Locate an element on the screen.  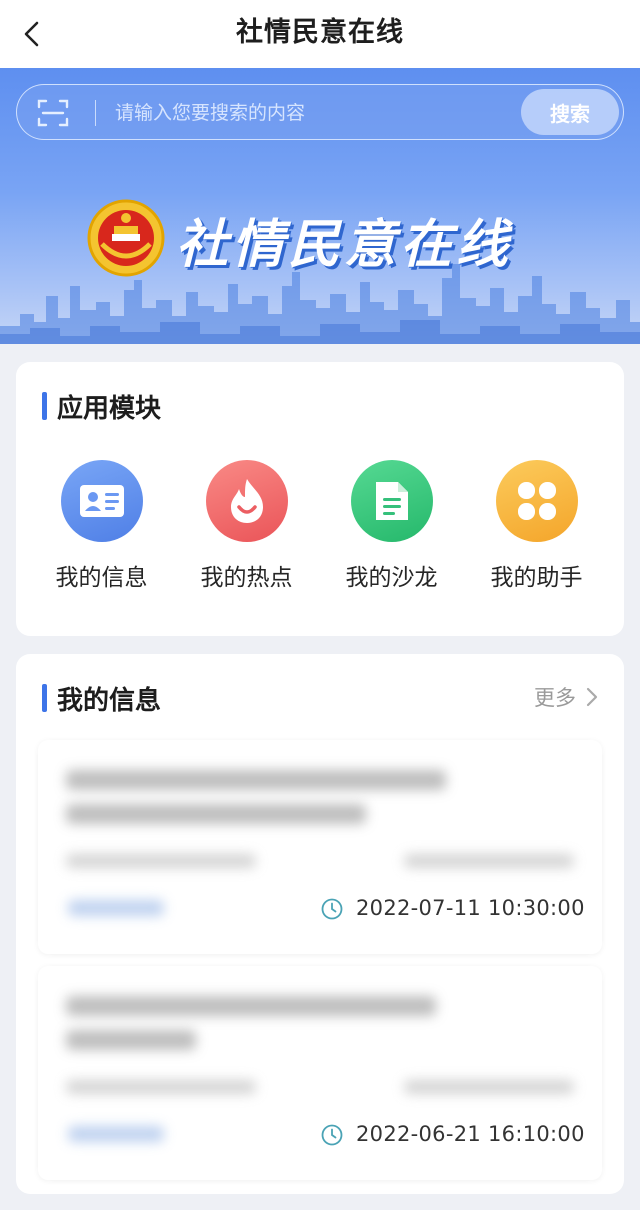
modules-grid: 我的信息 我的热点 我的沙龙 我的助手 is located at coordinates (320, 526).